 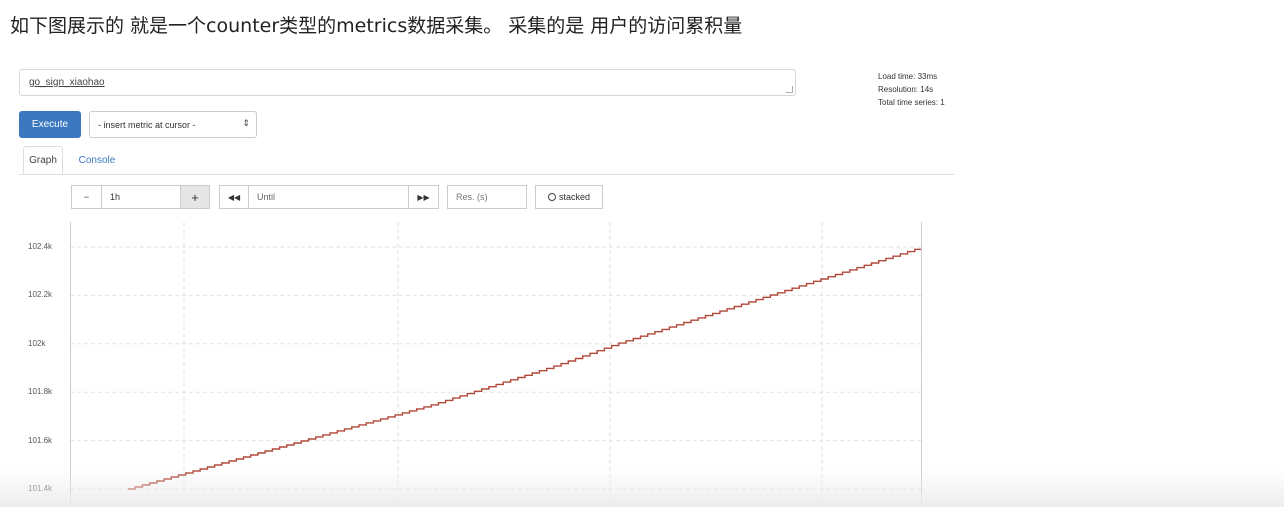 What do you see at coordinates (789, 89) in the screenshot?
I see `resize-handle-icon` at bounding box center [789, 89].